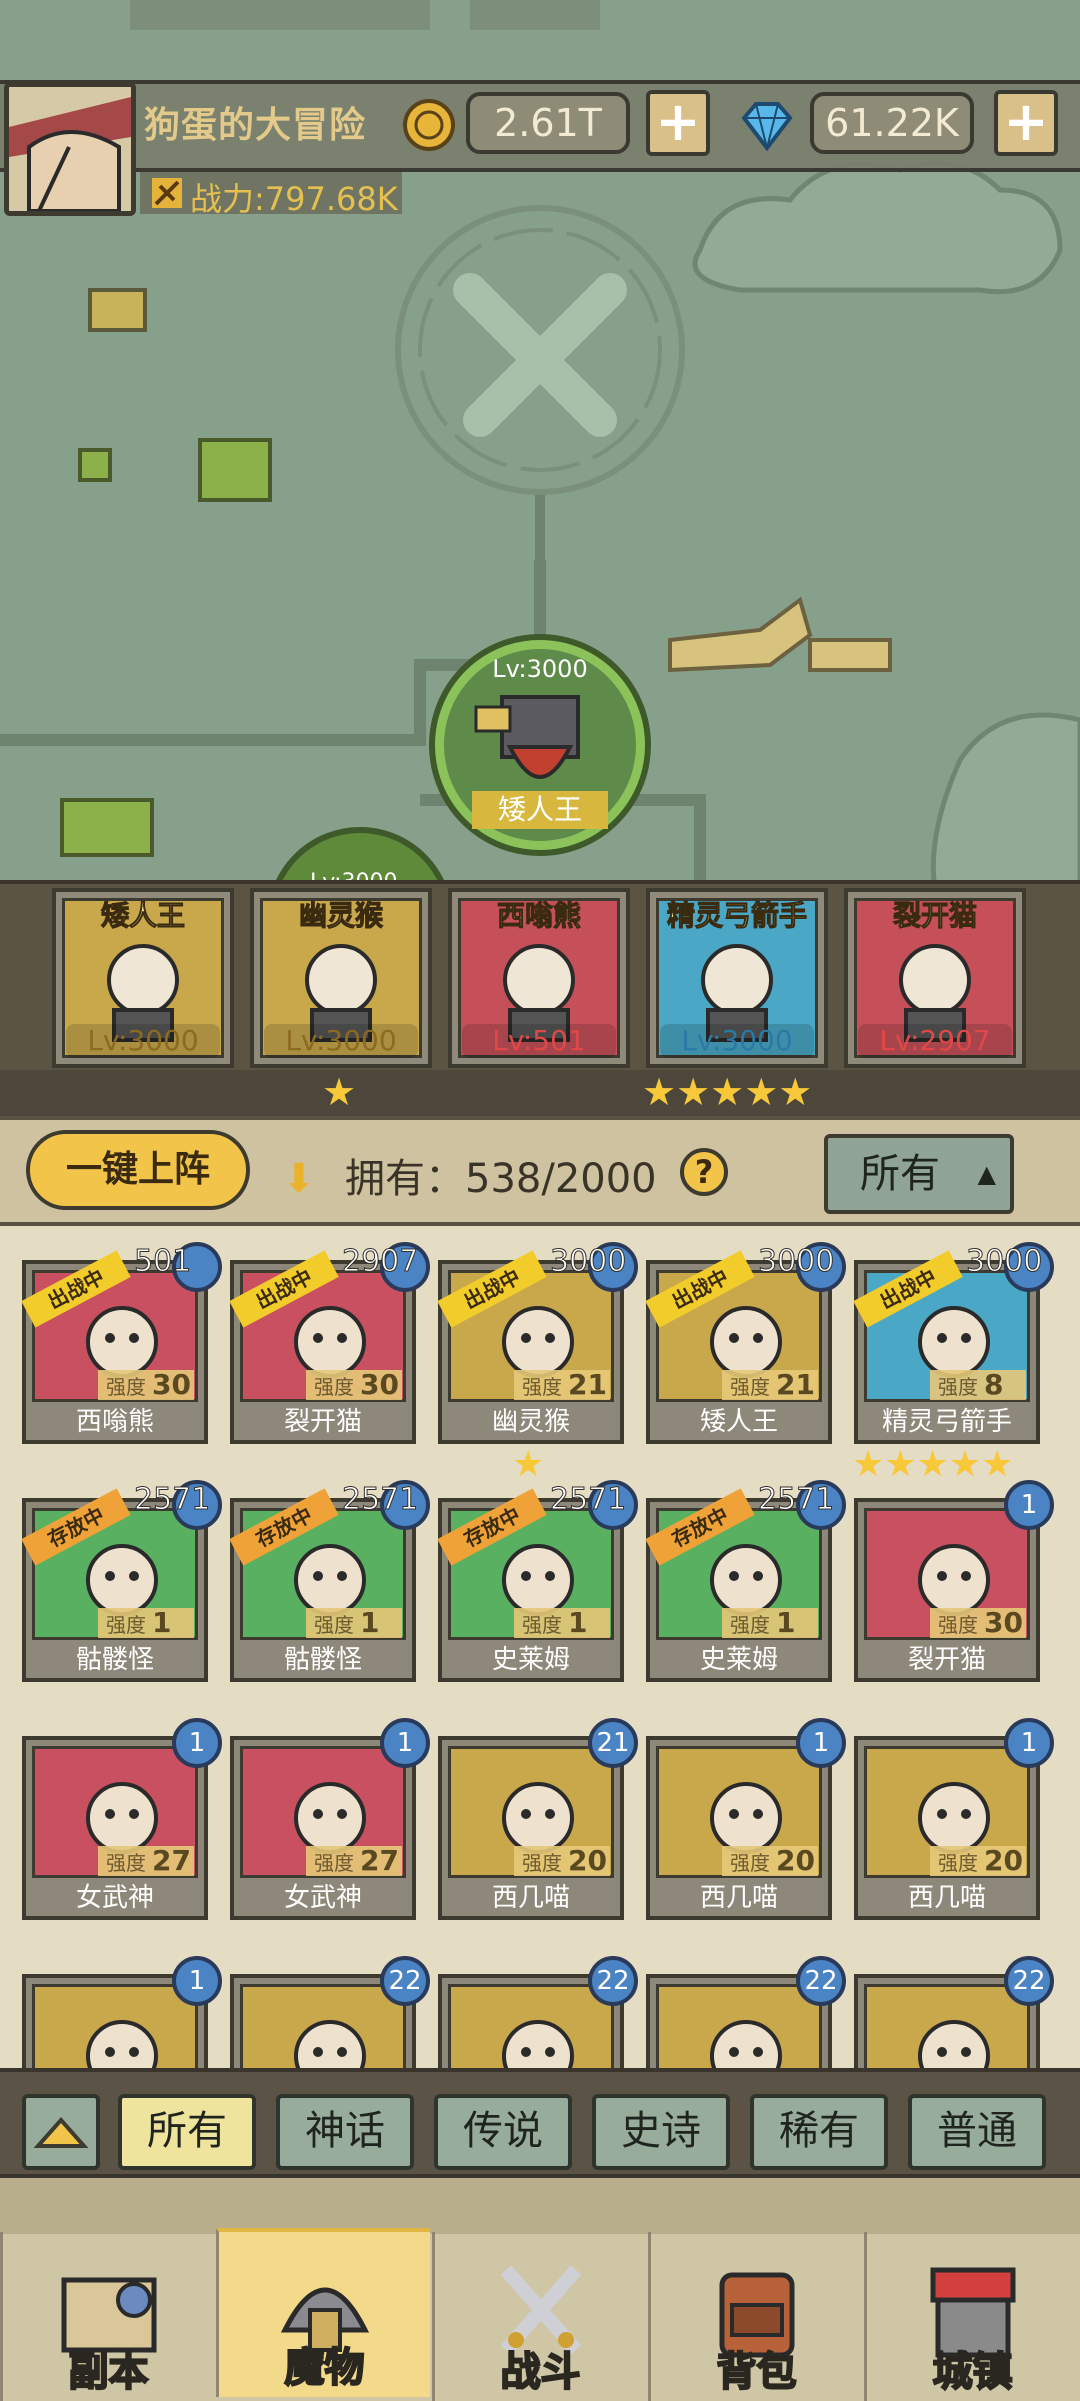 The height and width of the screenshot is (2401, 1080). Describe the element at coordinates (588, 1500) in the screenshot. I see `level-value: 2571` at that location.